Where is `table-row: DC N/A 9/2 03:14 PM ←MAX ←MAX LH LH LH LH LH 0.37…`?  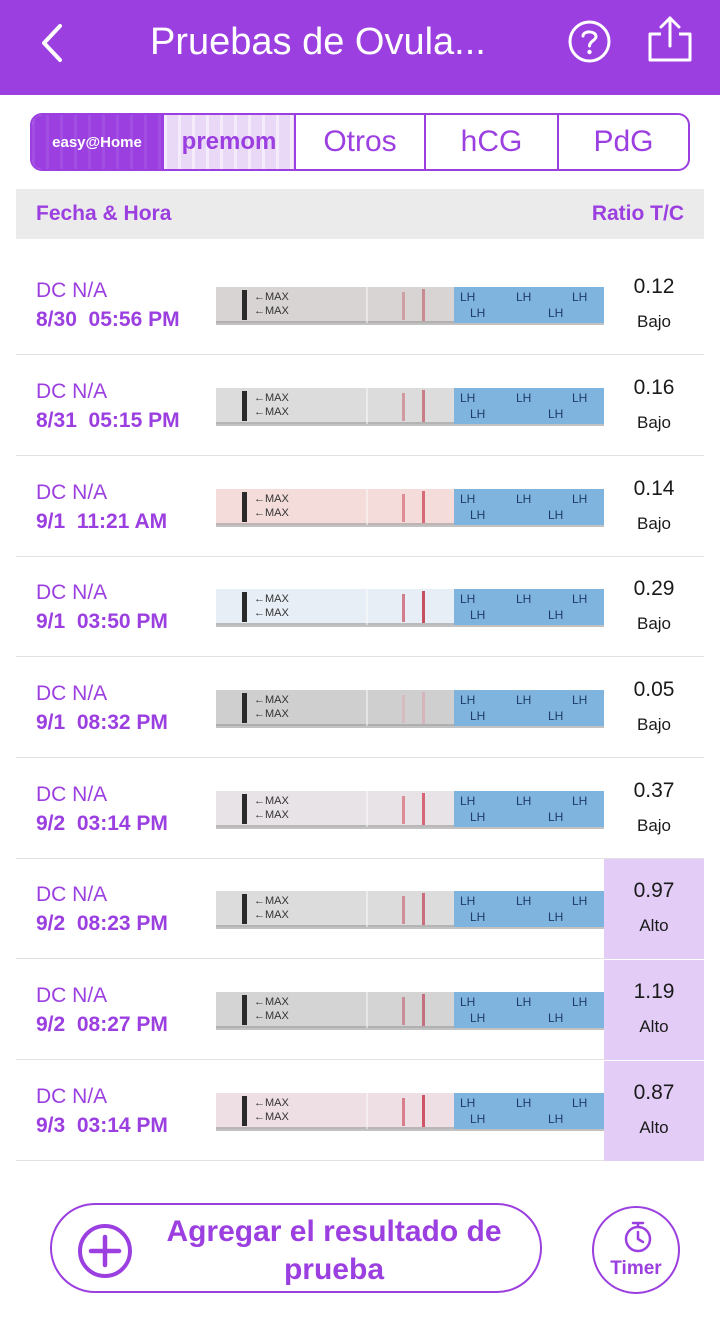
table-row: DC N/A 9/2 03:14 PM ←MAX ←MAX LH LH LH LH LH 0.37… is located at coordinates (360, 809).